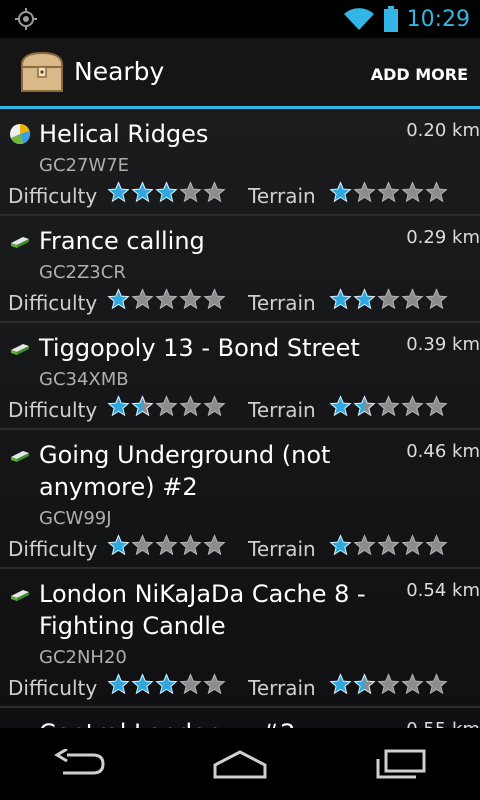 Image resolution: width=480 pixels, height=800 pixels. What do you see at coordinates (185, 471) in the screenshot?
I see `cache-name: Going Underground (not anymore) #2` at bounding box center [185, 471].